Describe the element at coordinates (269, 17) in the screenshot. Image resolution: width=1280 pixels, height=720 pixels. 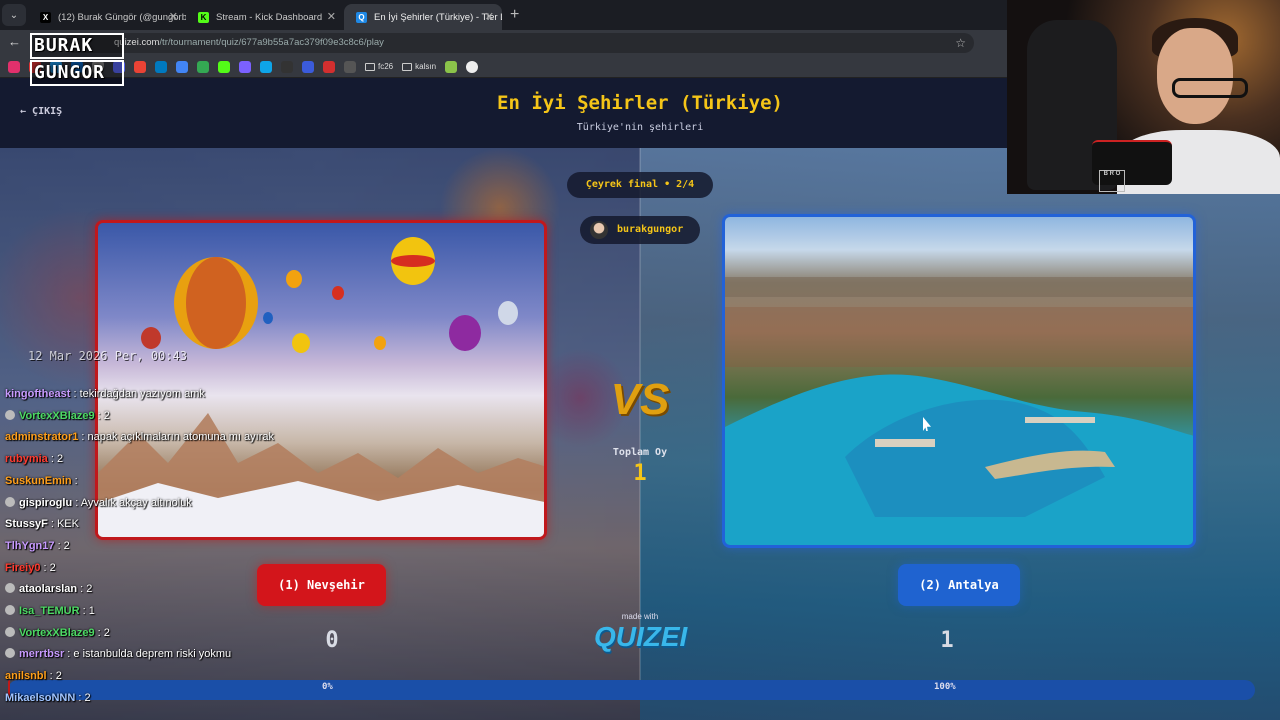
I see `tab-title: Stream - Kick Dashboard` at that location.